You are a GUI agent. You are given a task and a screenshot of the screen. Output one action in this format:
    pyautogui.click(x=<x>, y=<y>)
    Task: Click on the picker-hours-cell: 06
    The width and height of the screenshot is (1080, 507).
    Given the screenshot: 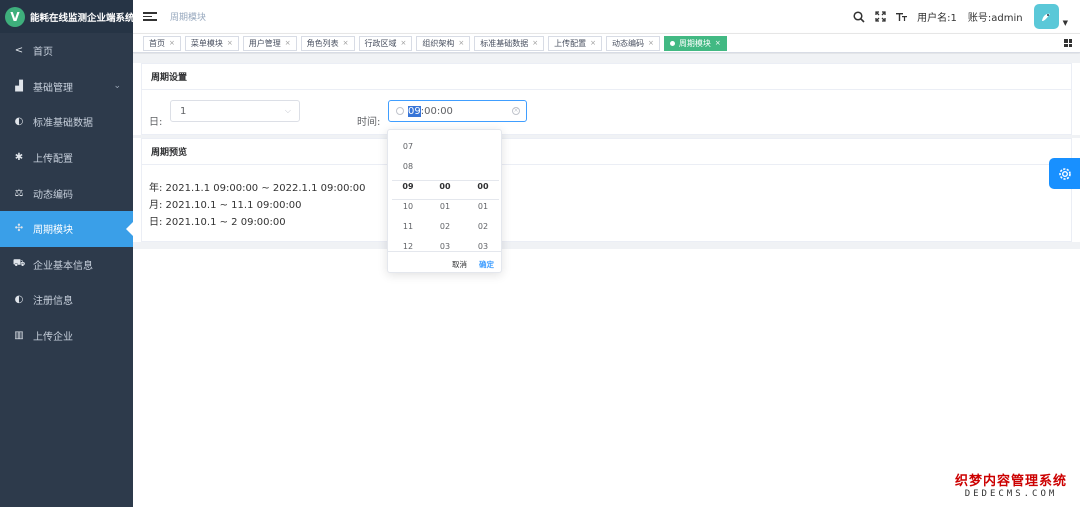 What is the action you would take?
    pyautogui.click(x=408, y=130)
    